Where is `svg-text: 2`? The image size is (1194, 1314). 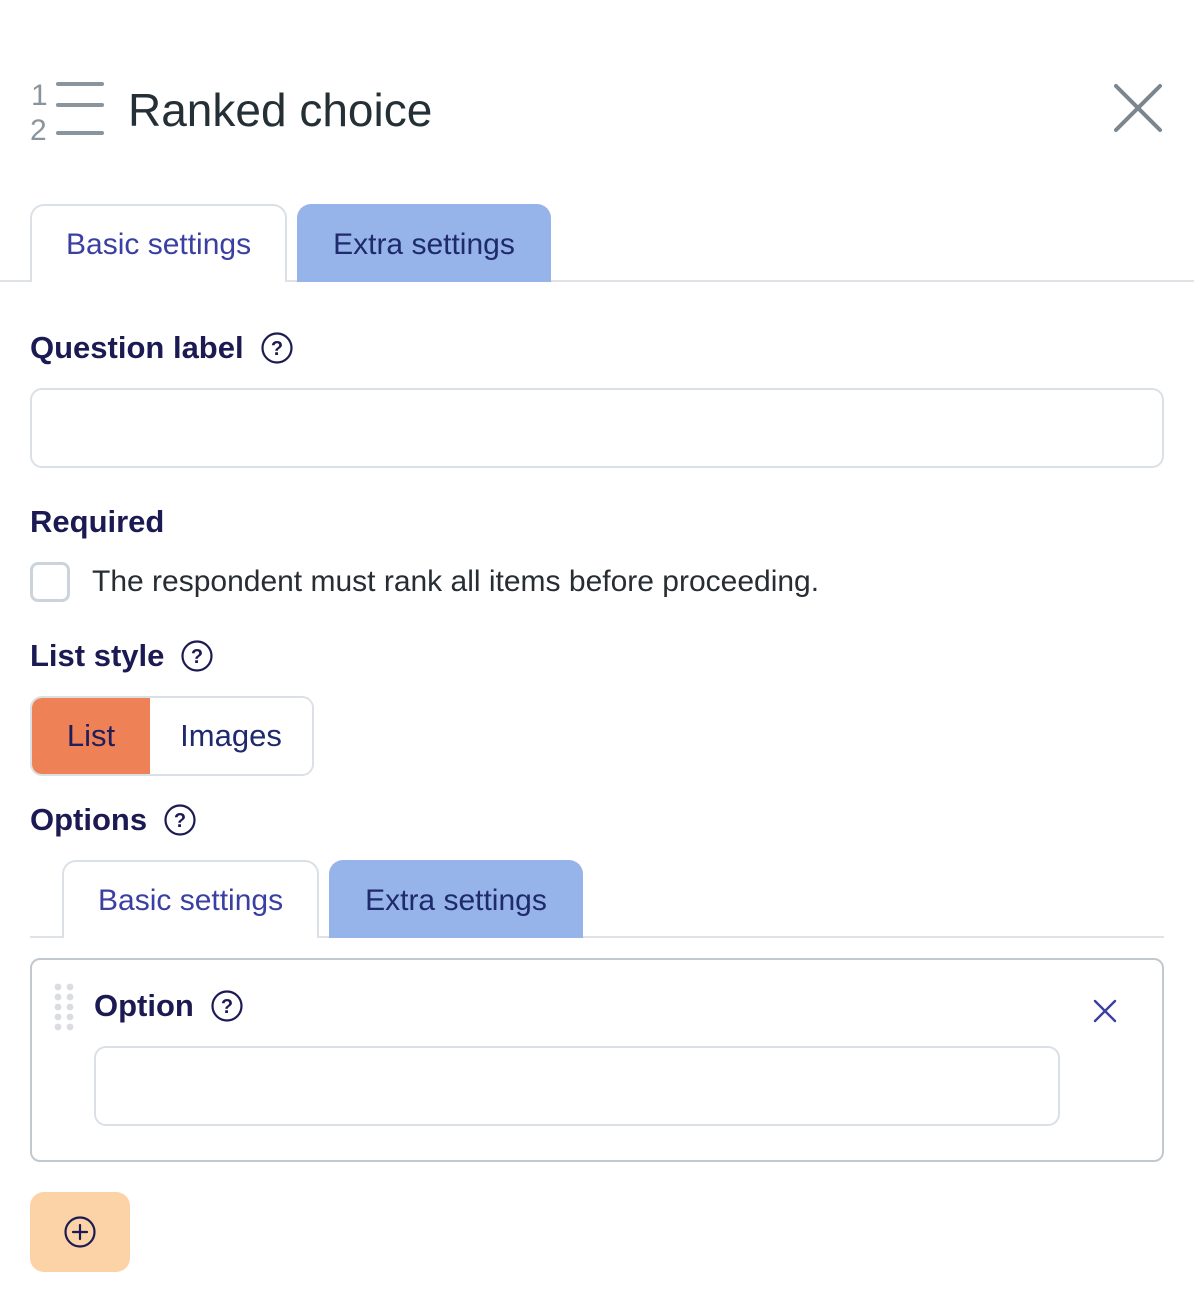
svg-text: 2 is located at coordinates (38, 128).